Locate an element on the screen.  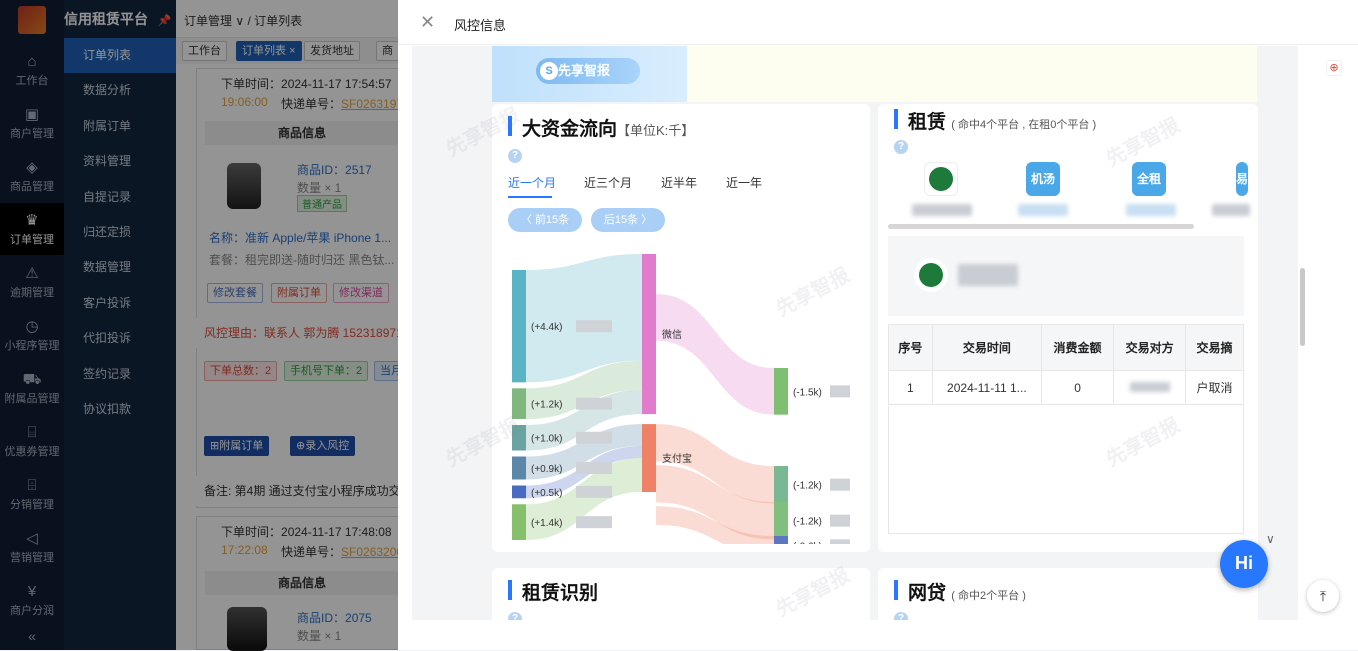
sankey-source-label: (+0.9k) is located at coordinates (546, 469).